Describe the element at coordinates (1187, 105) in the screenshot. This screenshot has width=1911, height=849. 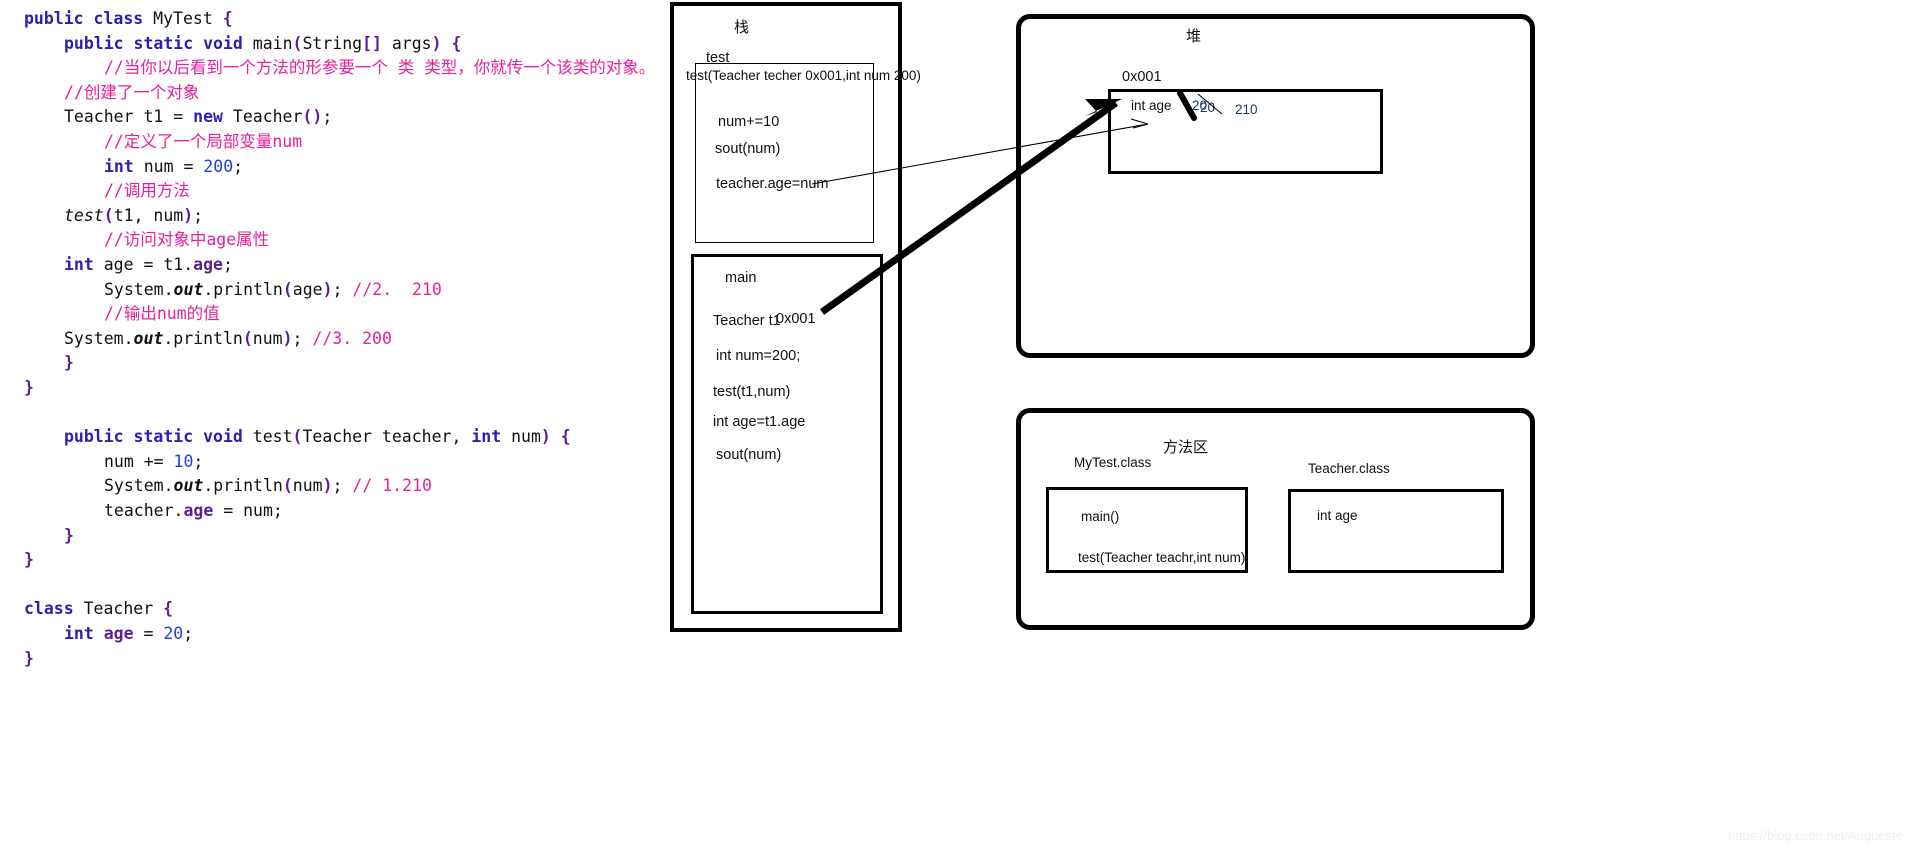
I see `value-strikeout-mark` at that location.